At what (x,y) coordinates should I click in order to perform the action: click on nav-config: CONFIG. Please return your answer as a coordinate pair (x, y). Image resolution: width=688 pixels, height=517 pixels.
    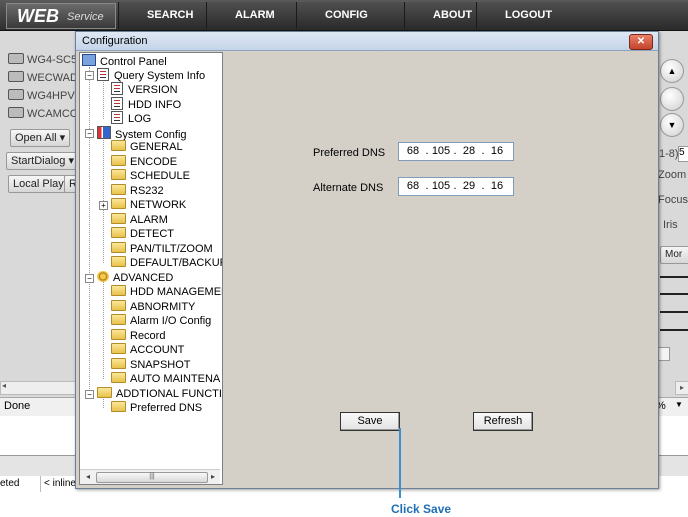
    Looking at the image, I should click on (350, 15).